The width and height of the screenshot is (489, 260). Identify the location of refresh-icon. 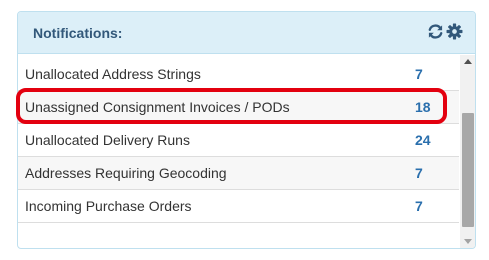
(435, 31).